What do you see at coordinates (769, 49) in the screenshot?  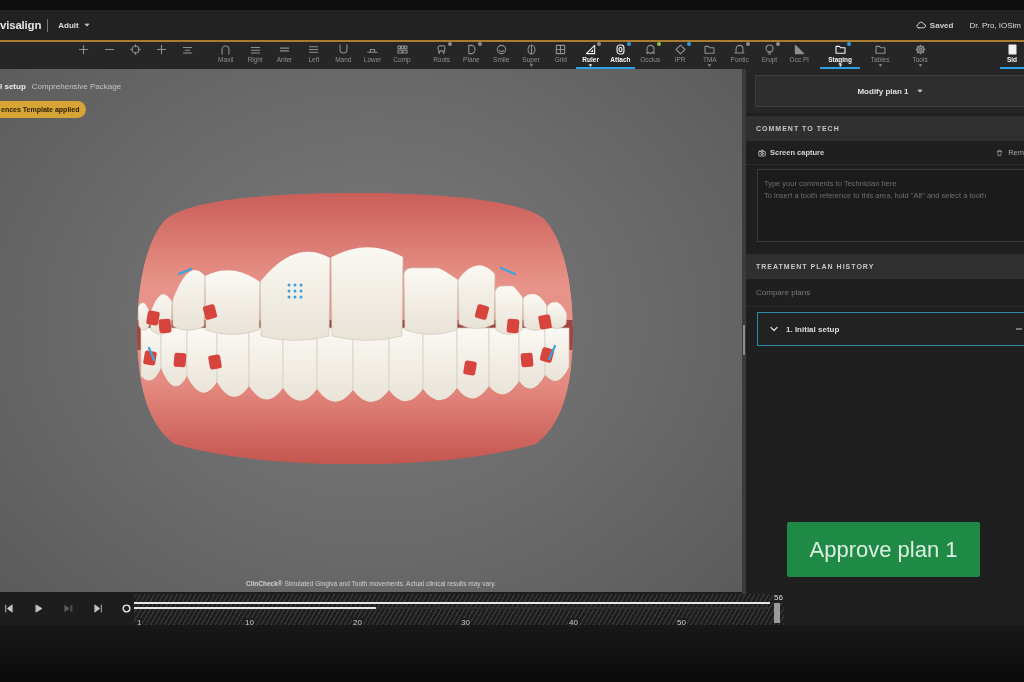 I see `bulb-icon` at bounding box center [769, 49].